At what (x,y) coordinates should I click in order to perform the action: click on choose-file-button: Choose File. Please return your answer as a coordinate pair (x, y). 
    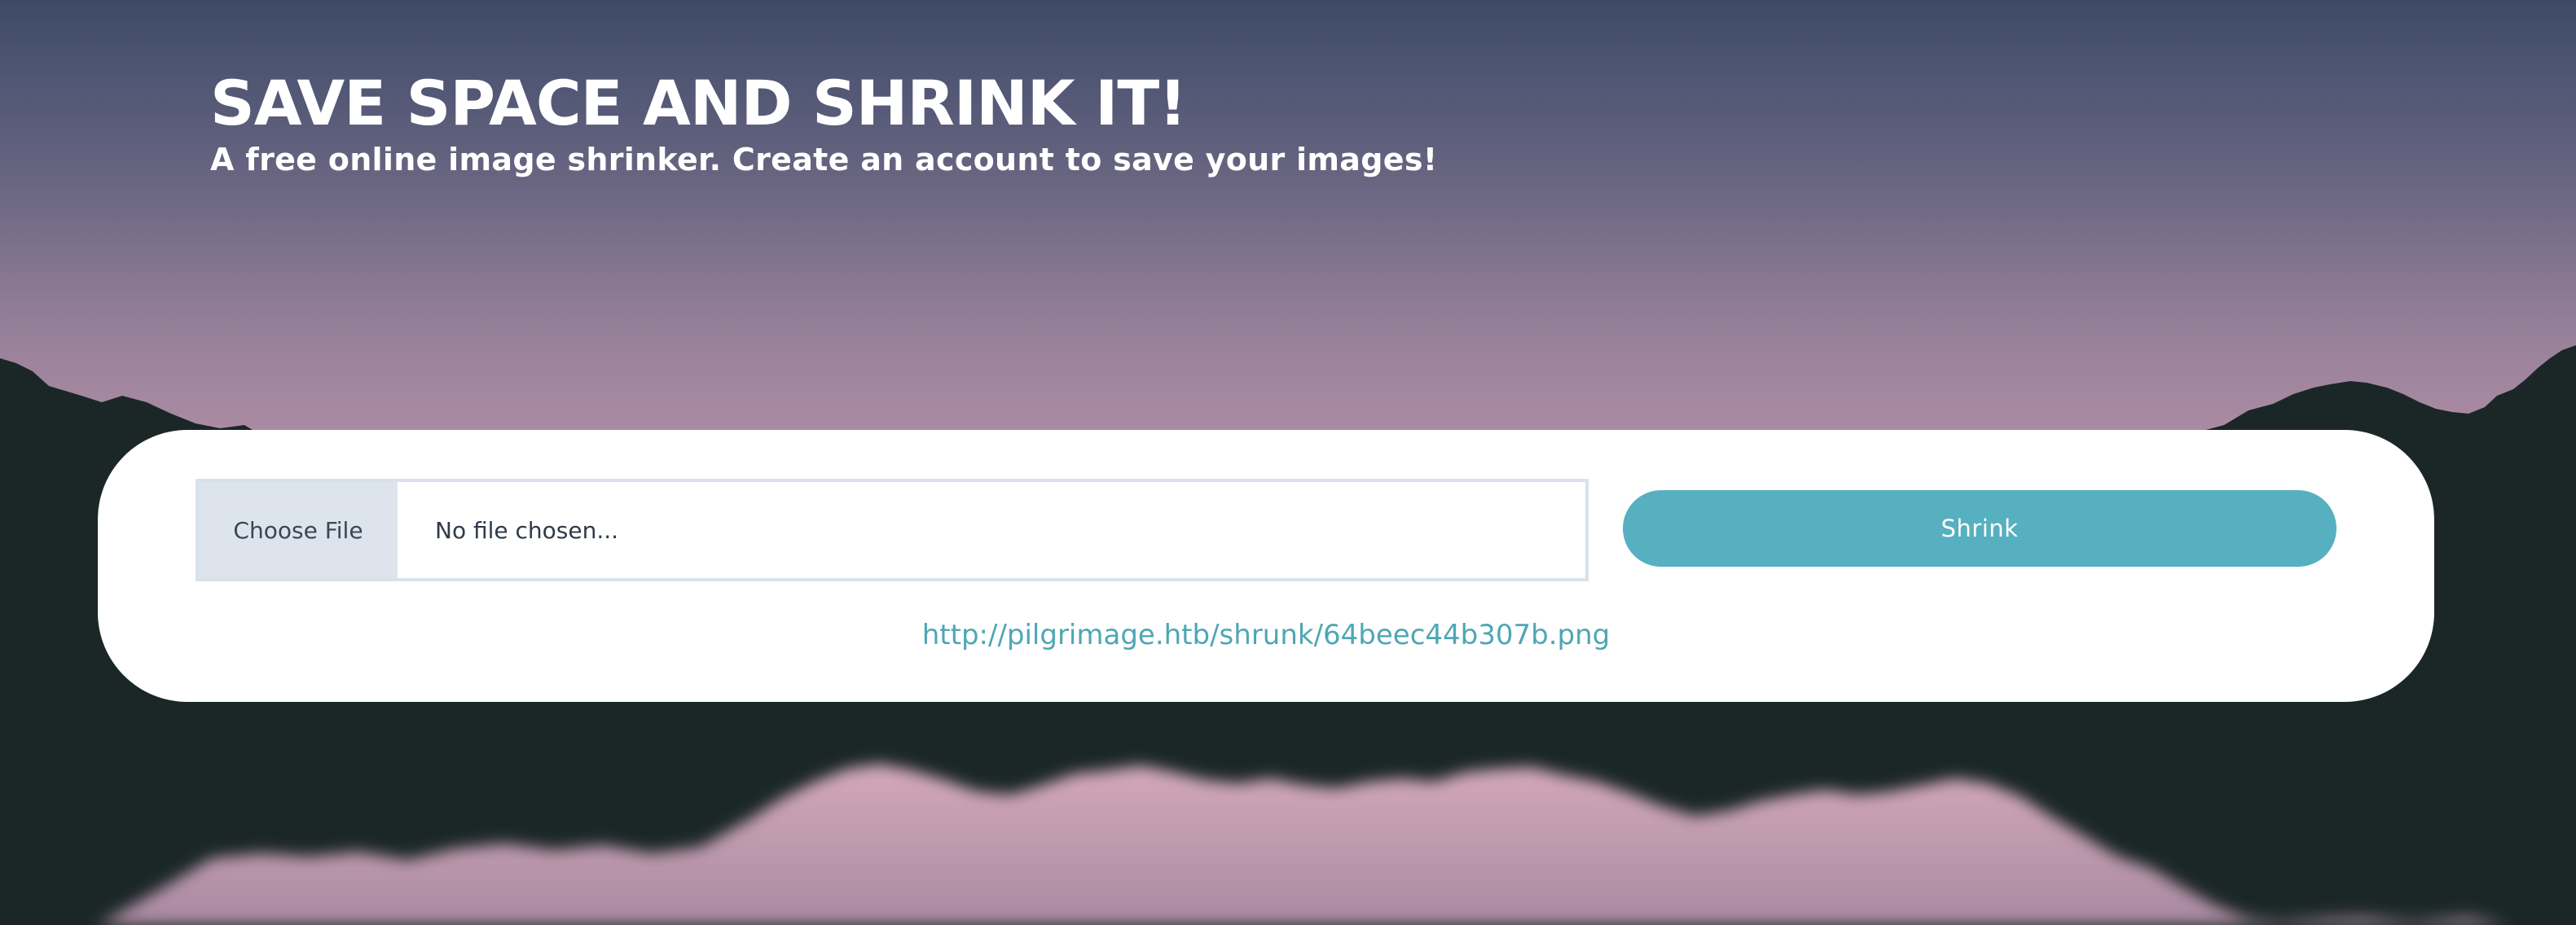
    Looking at the image, I should click on (298, 530).